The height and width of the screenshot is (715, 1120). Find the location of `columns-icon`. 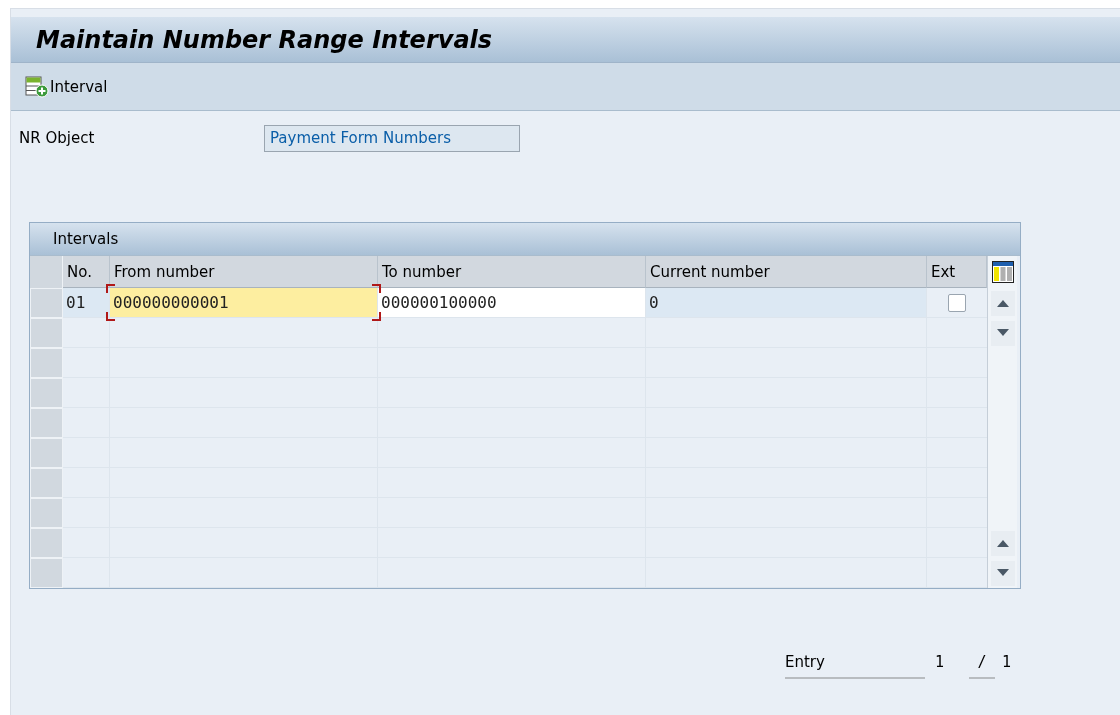

columns-icon is located at coordinates (1002, 272).